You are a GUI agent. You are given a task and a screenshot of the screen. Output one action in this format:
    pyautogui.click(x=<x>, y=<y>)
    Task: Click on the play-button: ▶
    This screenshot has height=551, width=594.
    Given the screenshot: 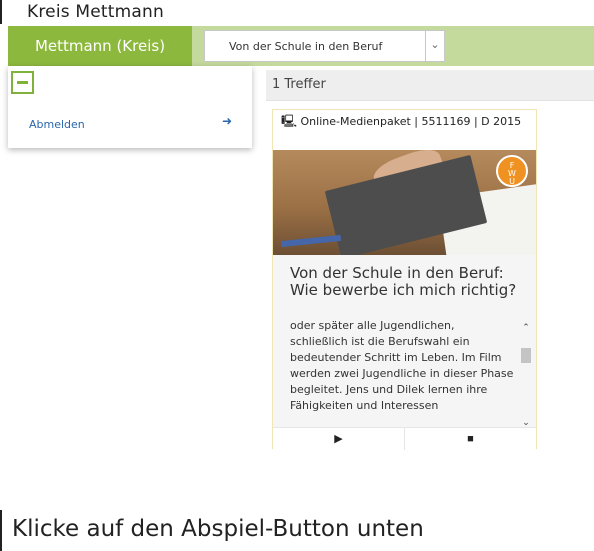 What is the action you would take?
    pyautogui.click(x=339, y=439)
    